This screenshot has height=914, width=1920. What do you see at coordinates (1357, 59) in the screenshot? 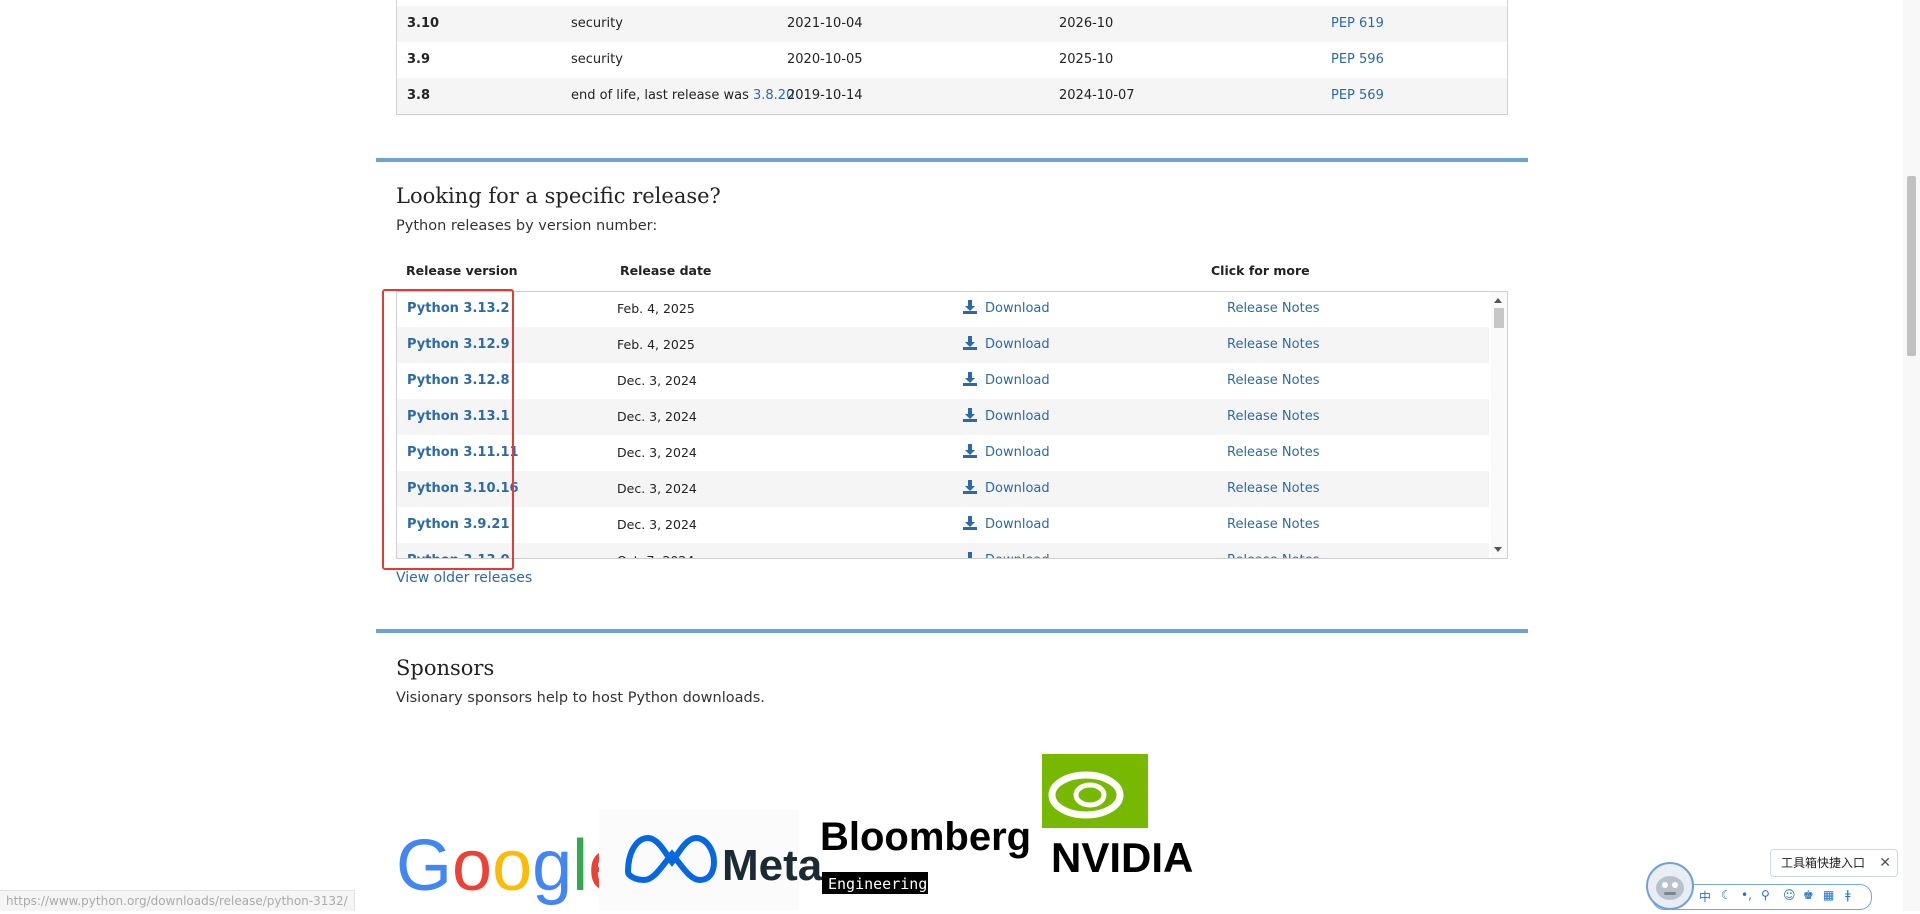
I see `pep-link: PEP 596` at bounding box center [1357, 59].